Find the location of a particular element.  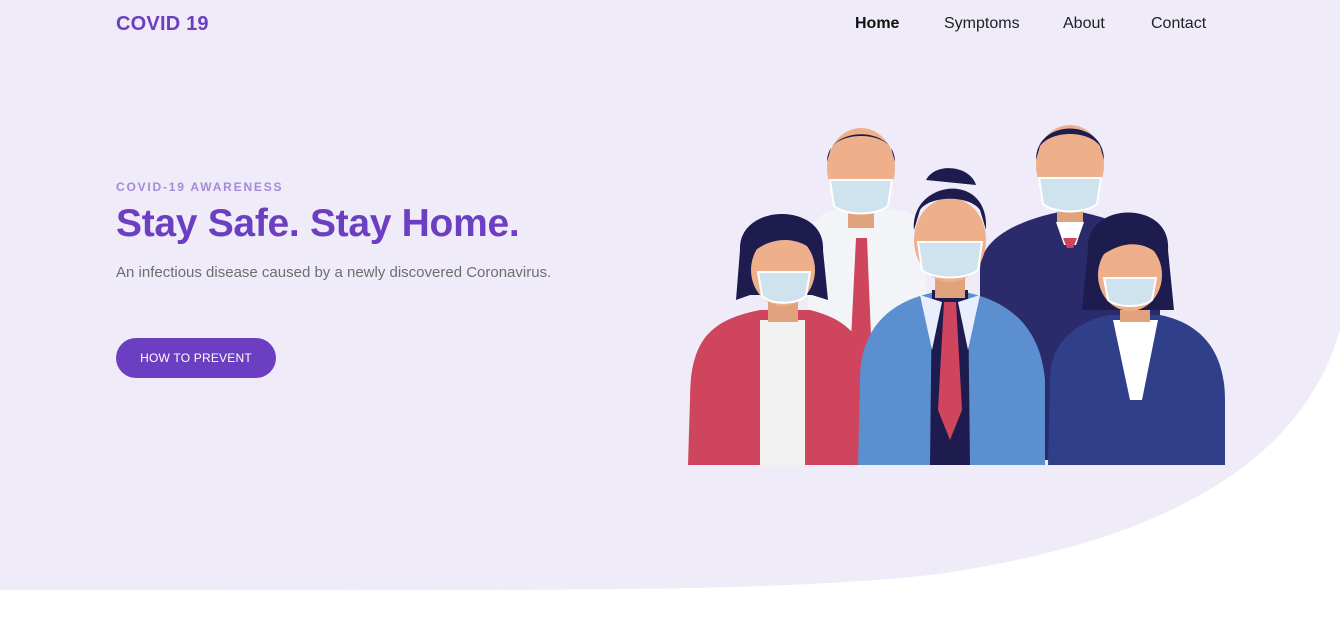

nav-symptoms: Symptoms is located at coordinates (982, 24).